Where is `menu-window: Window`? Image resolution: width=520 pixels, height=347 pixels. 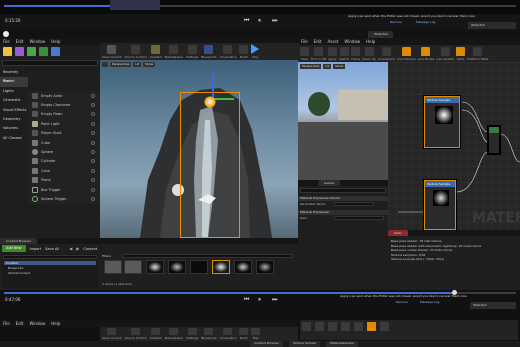
menu-window: Window is located at coordinates (37, 41).